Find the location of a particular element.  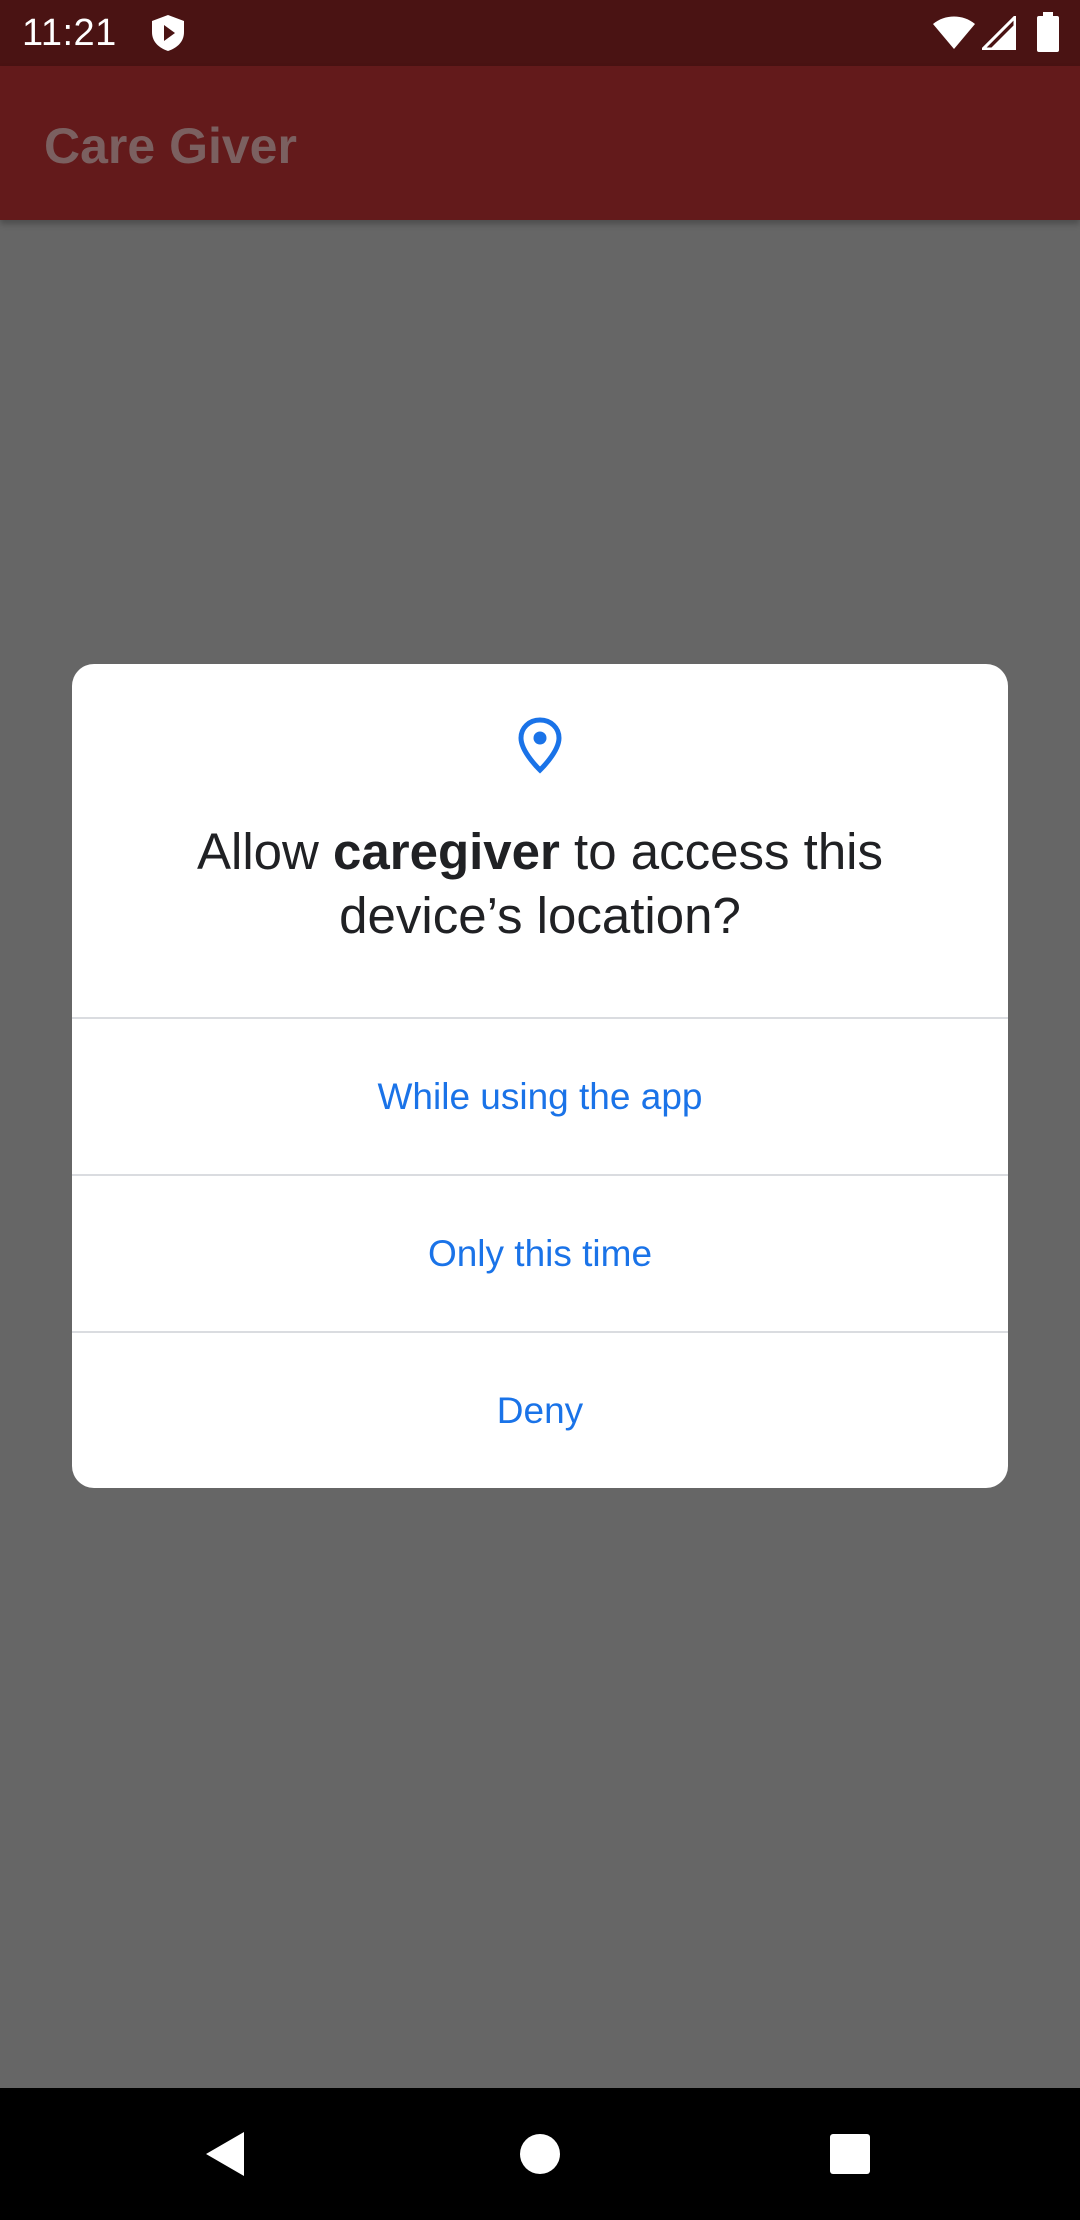

wifi-icon is located at coordinates (954, 32).